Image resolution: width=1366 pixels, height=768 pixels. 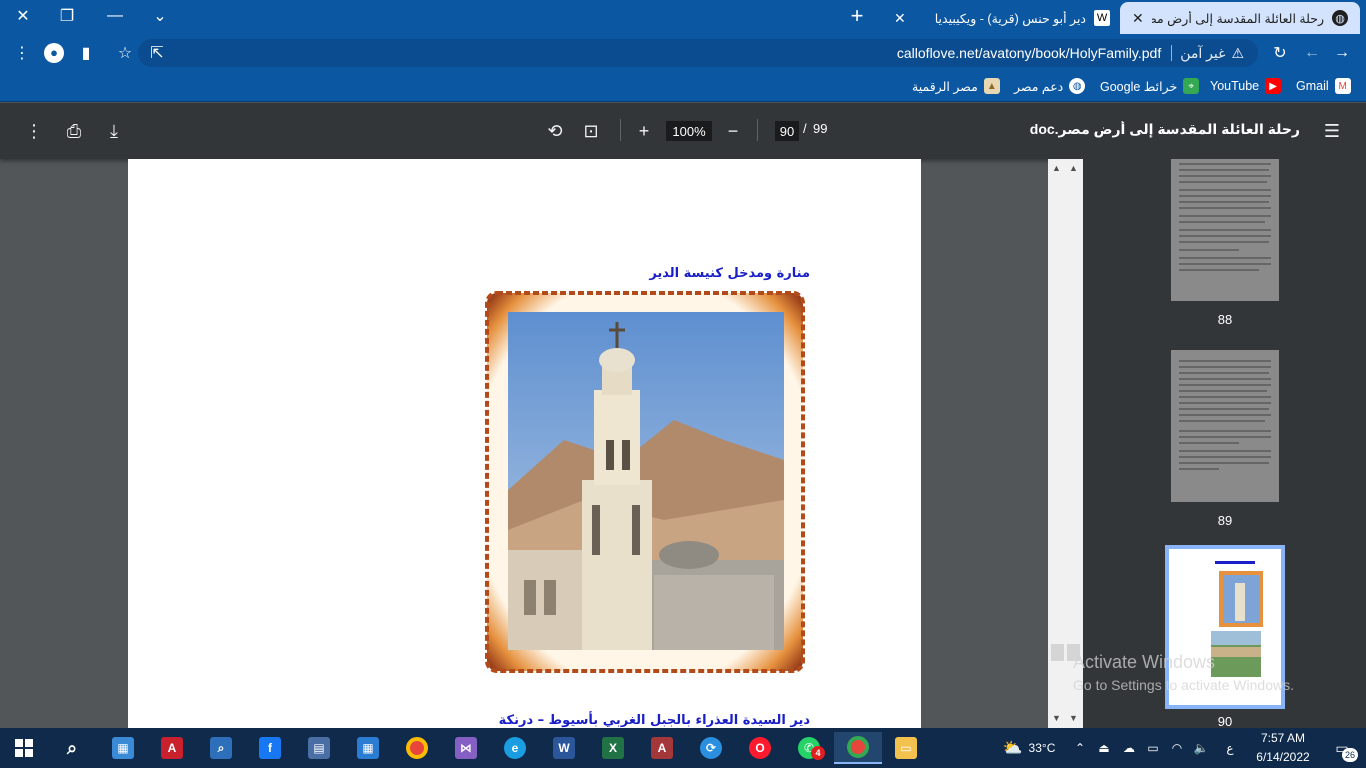 What do you see at coordinates (787, 131) in the screenshot?
I see `page-number-input: 90` at bounding box center [787, 131].